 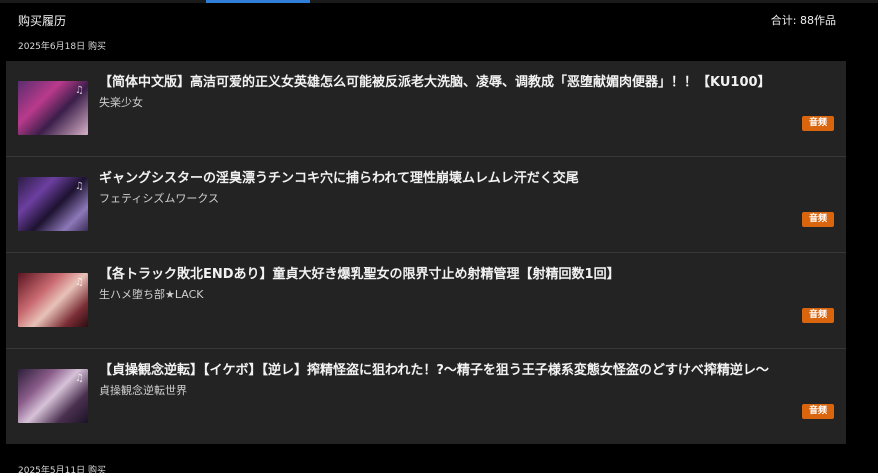 What do you see at coordinates (439, 1) in the screenshot?
I see `top-divider` at bounding box center [439, 1].